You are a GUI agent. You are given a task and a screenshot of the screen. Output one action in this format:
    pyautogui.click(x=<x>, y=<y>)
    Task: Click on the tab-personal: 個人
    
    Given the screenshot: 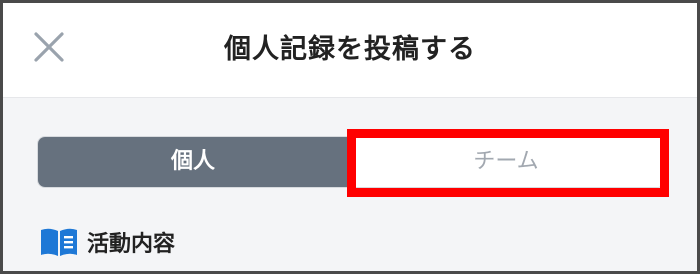 What is the action you would take?
    pyautogui.click(x=193, y=162)
    